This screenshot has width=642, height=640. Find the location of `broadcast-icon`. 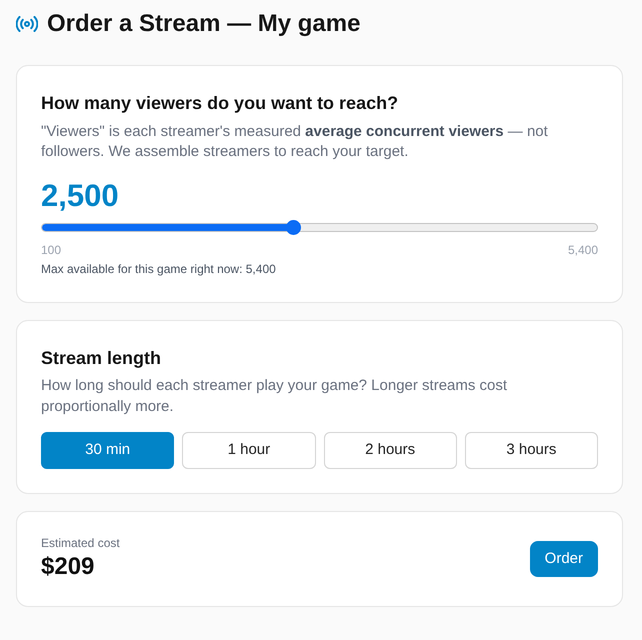

broadcast-icon is located at coordinates (27, 24).